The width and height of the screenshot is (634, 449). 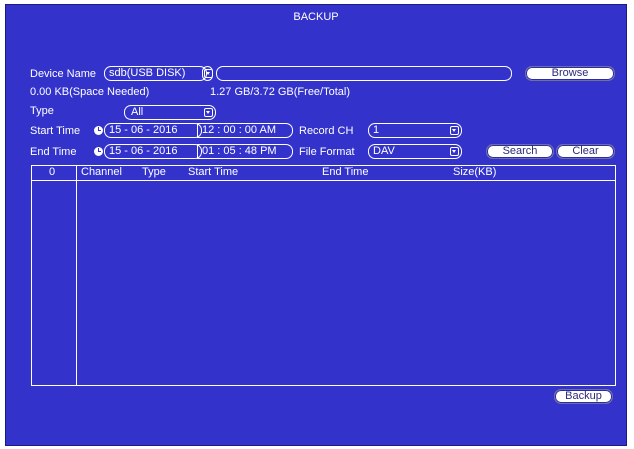 What do you see at coordinates (90, 92) in the screenshot?
I see `space-needed: 0.00 KB(Space Needed)` at bounding box center [90, 92].